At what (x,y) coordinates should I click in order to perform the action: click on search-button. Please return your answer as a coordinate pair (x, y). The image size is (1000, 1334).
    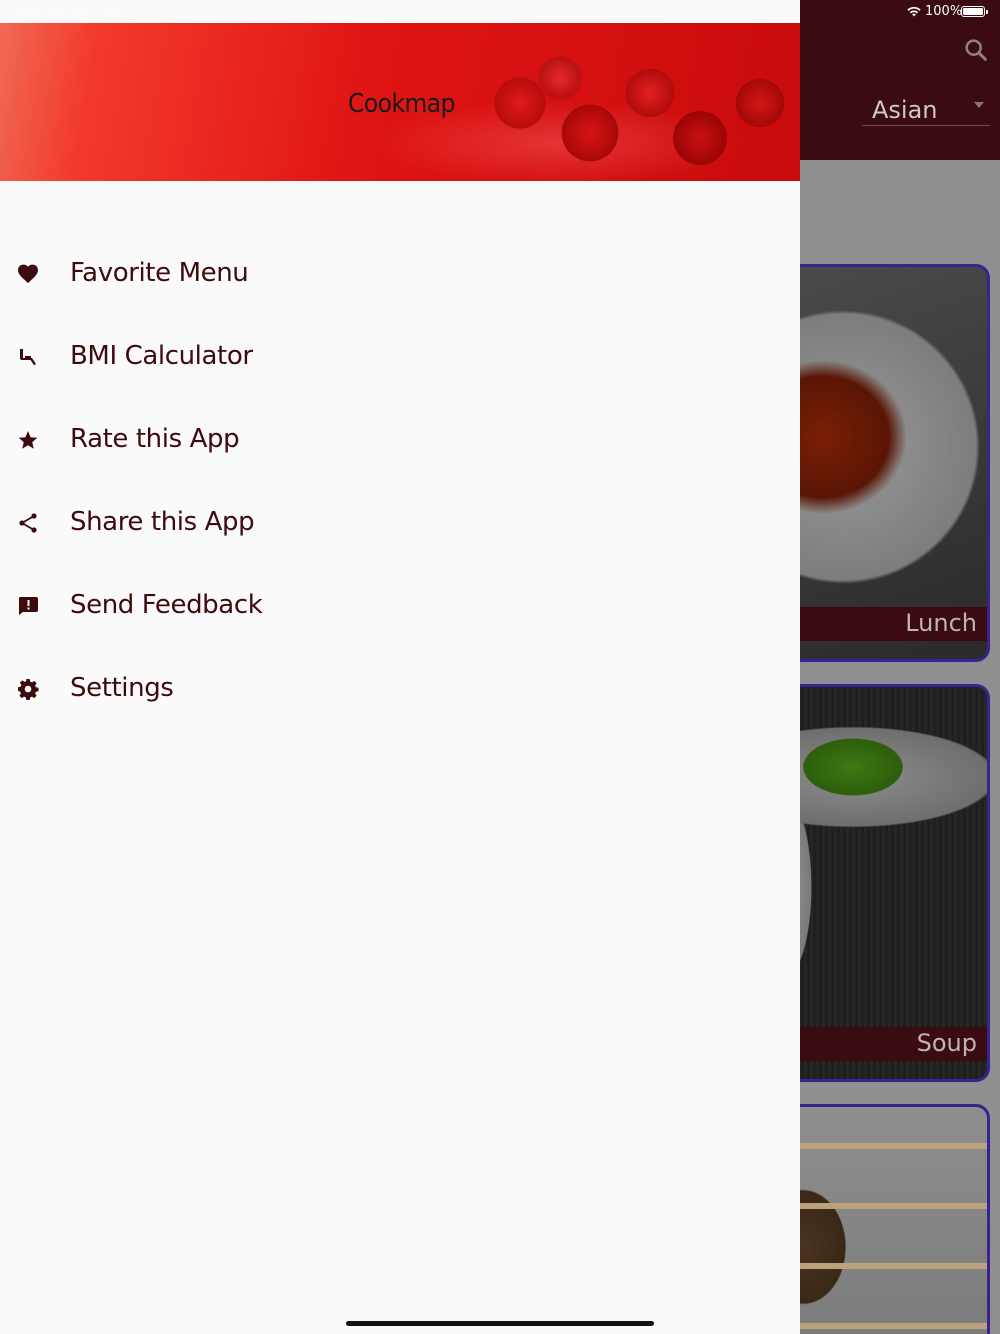
    Looking at the image, I should click on (976, 50).